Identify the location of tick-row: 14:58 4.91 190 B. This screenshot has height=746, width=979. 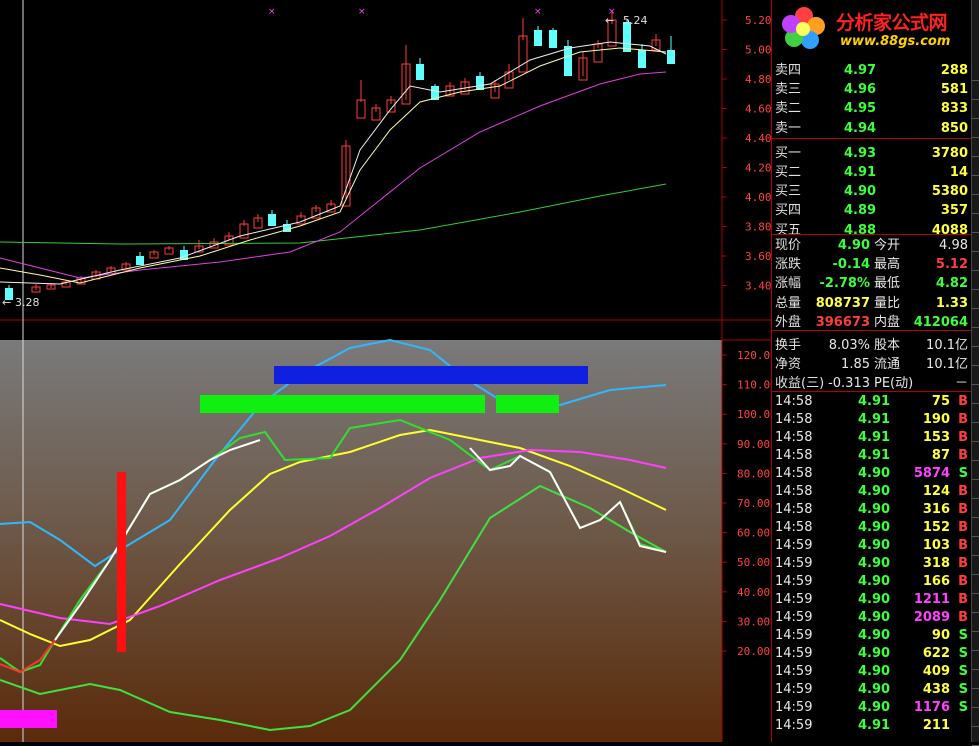
(872, 419).